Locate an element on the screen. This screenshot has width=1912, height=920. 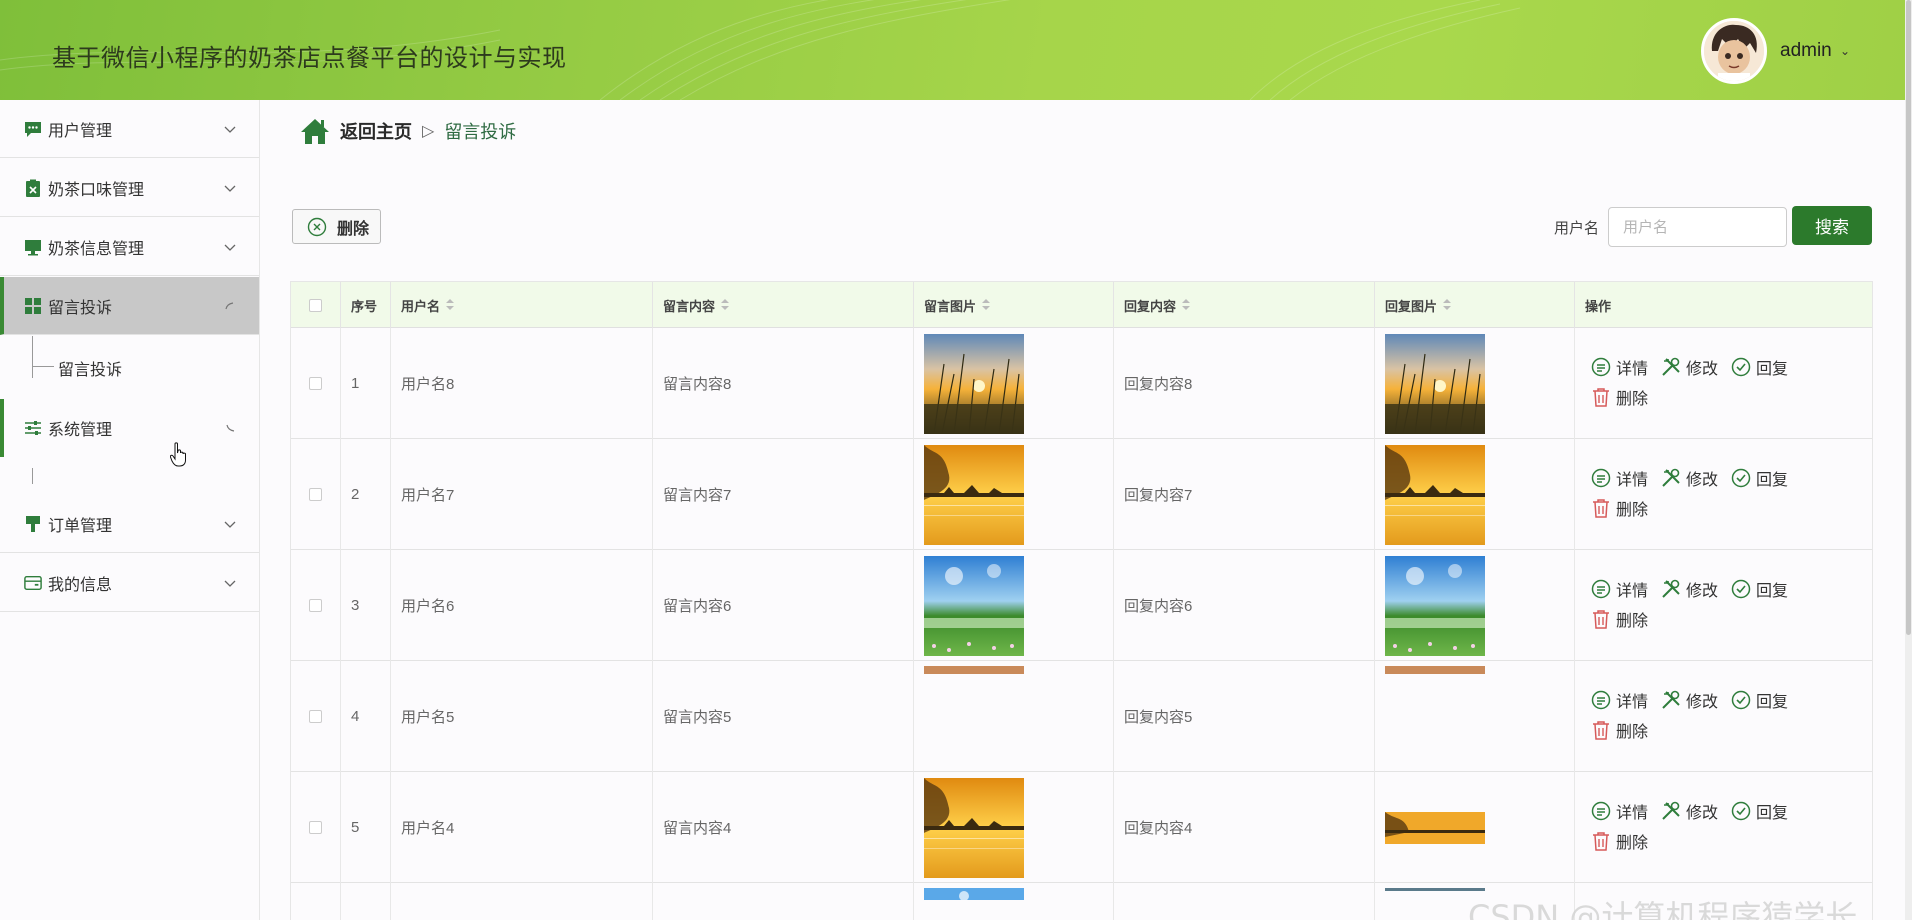
batch-delete-button: 删除 is located at coordinates (336, 226).